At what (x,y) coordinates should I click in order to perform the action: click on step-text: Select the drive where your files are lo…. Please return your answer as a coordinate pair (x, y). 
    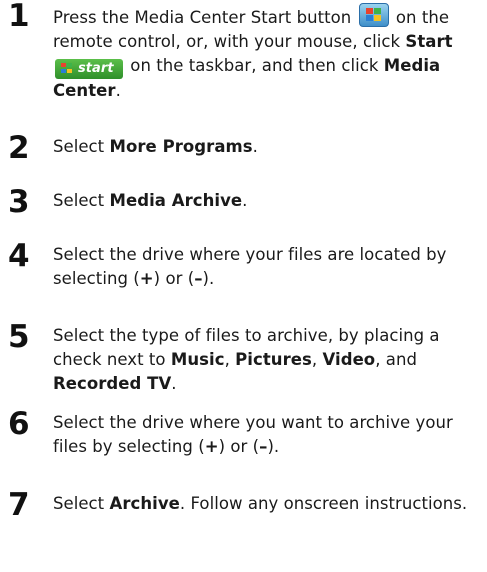
    Looking at the image, I should click on (268, 267).